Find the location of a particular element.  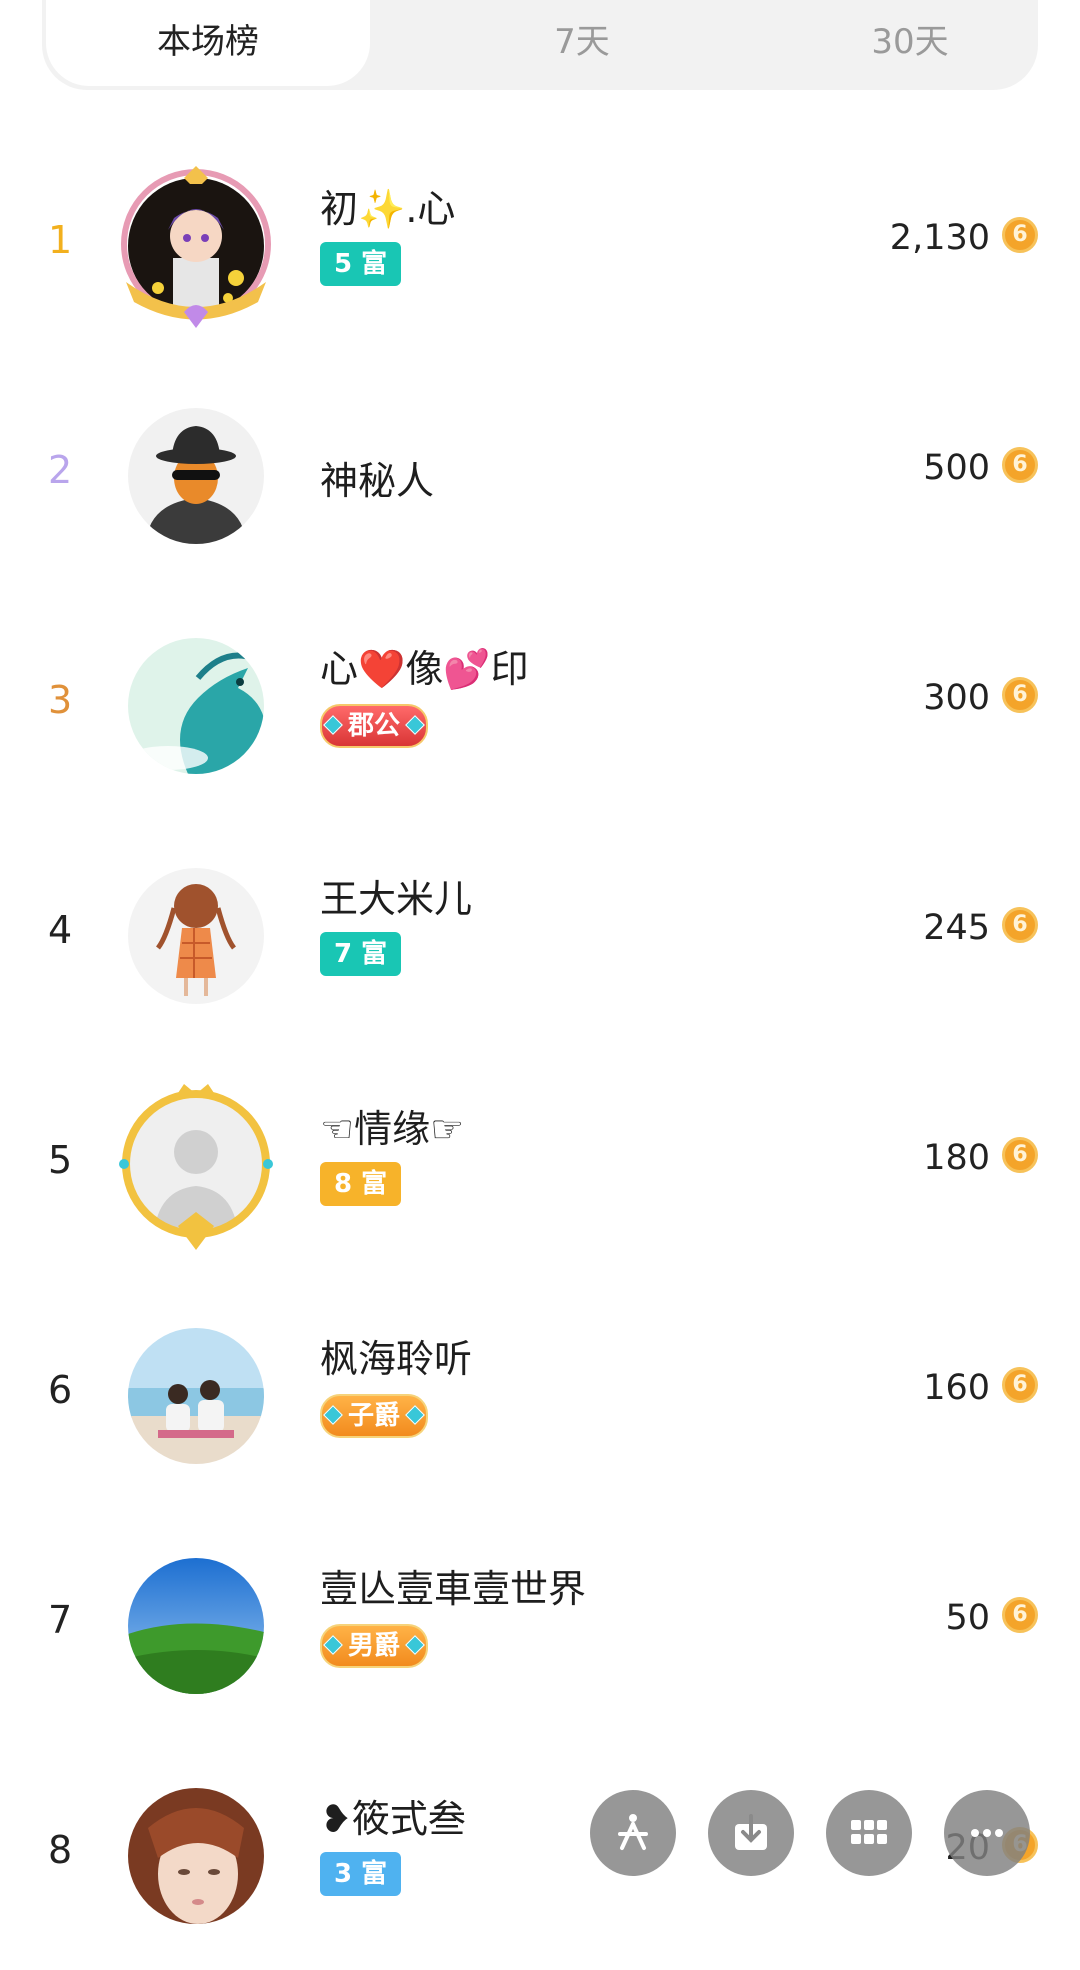

rank-number: 6 is located at coordinates (60, 1390).